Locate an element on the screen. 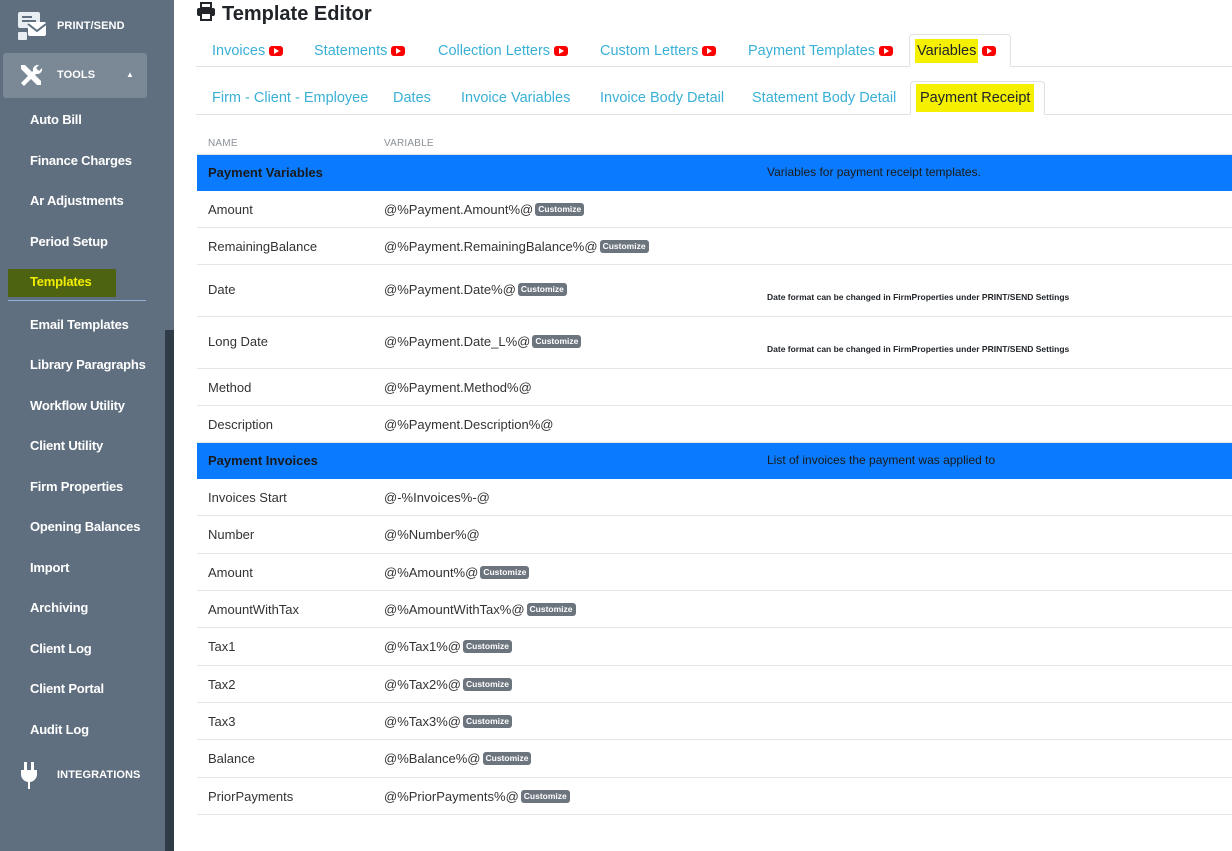 This screenshot has width=1232, height=851. sidebar-item-client-portal: Client Portal is located at coordinates (67, 689).